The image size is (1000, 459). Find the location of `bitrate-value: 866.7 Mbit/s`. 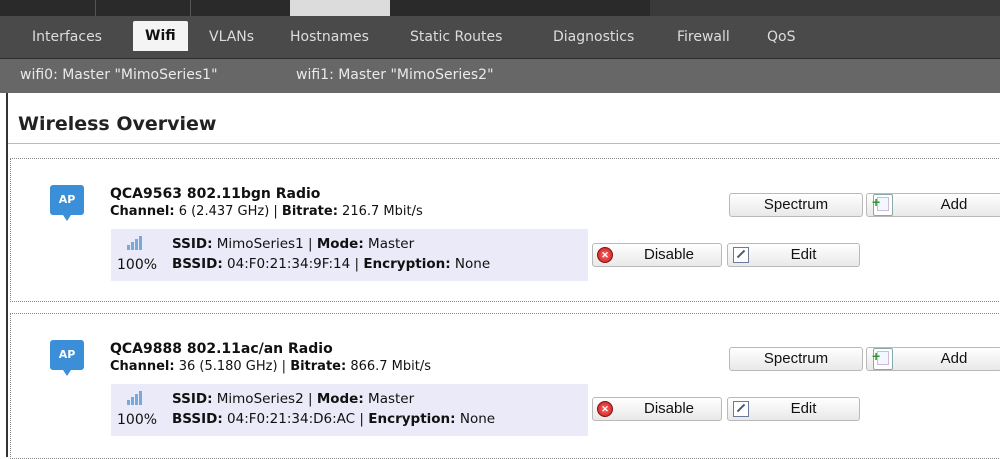

bitrate-value: 866.7 Mbit/s is located at coordinates (388, 366).